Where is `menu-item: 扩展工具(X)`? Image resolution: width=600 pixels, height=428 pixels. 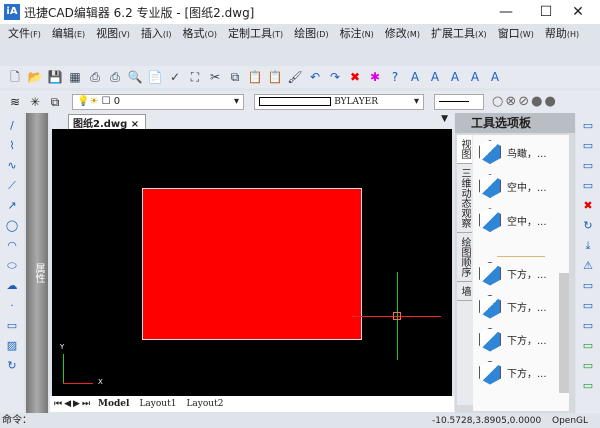
menu-item: 扩展工具(X) is located at coordinates (459, 34).